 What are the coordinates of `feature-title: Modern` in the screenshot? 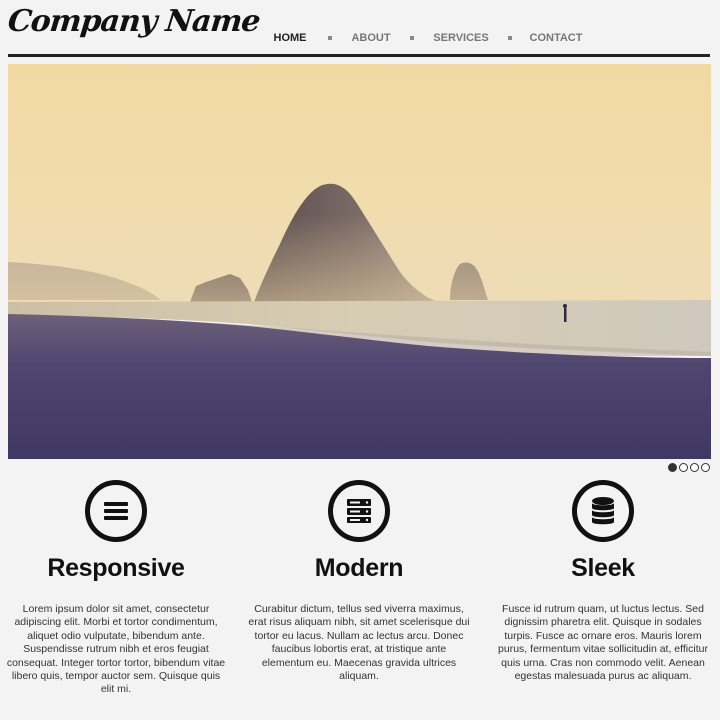 It's located at (359, 568).